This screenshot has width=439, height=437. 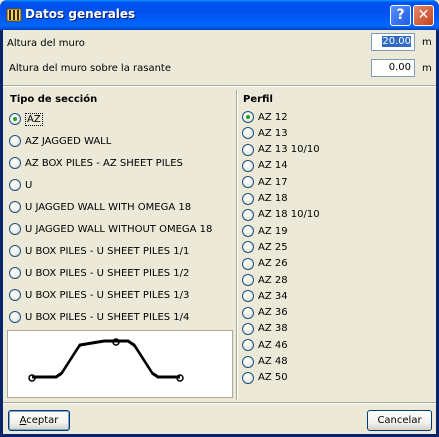 I want to click on perfil-option-label: AZ 13 10/10, so click(x=289, y=150).